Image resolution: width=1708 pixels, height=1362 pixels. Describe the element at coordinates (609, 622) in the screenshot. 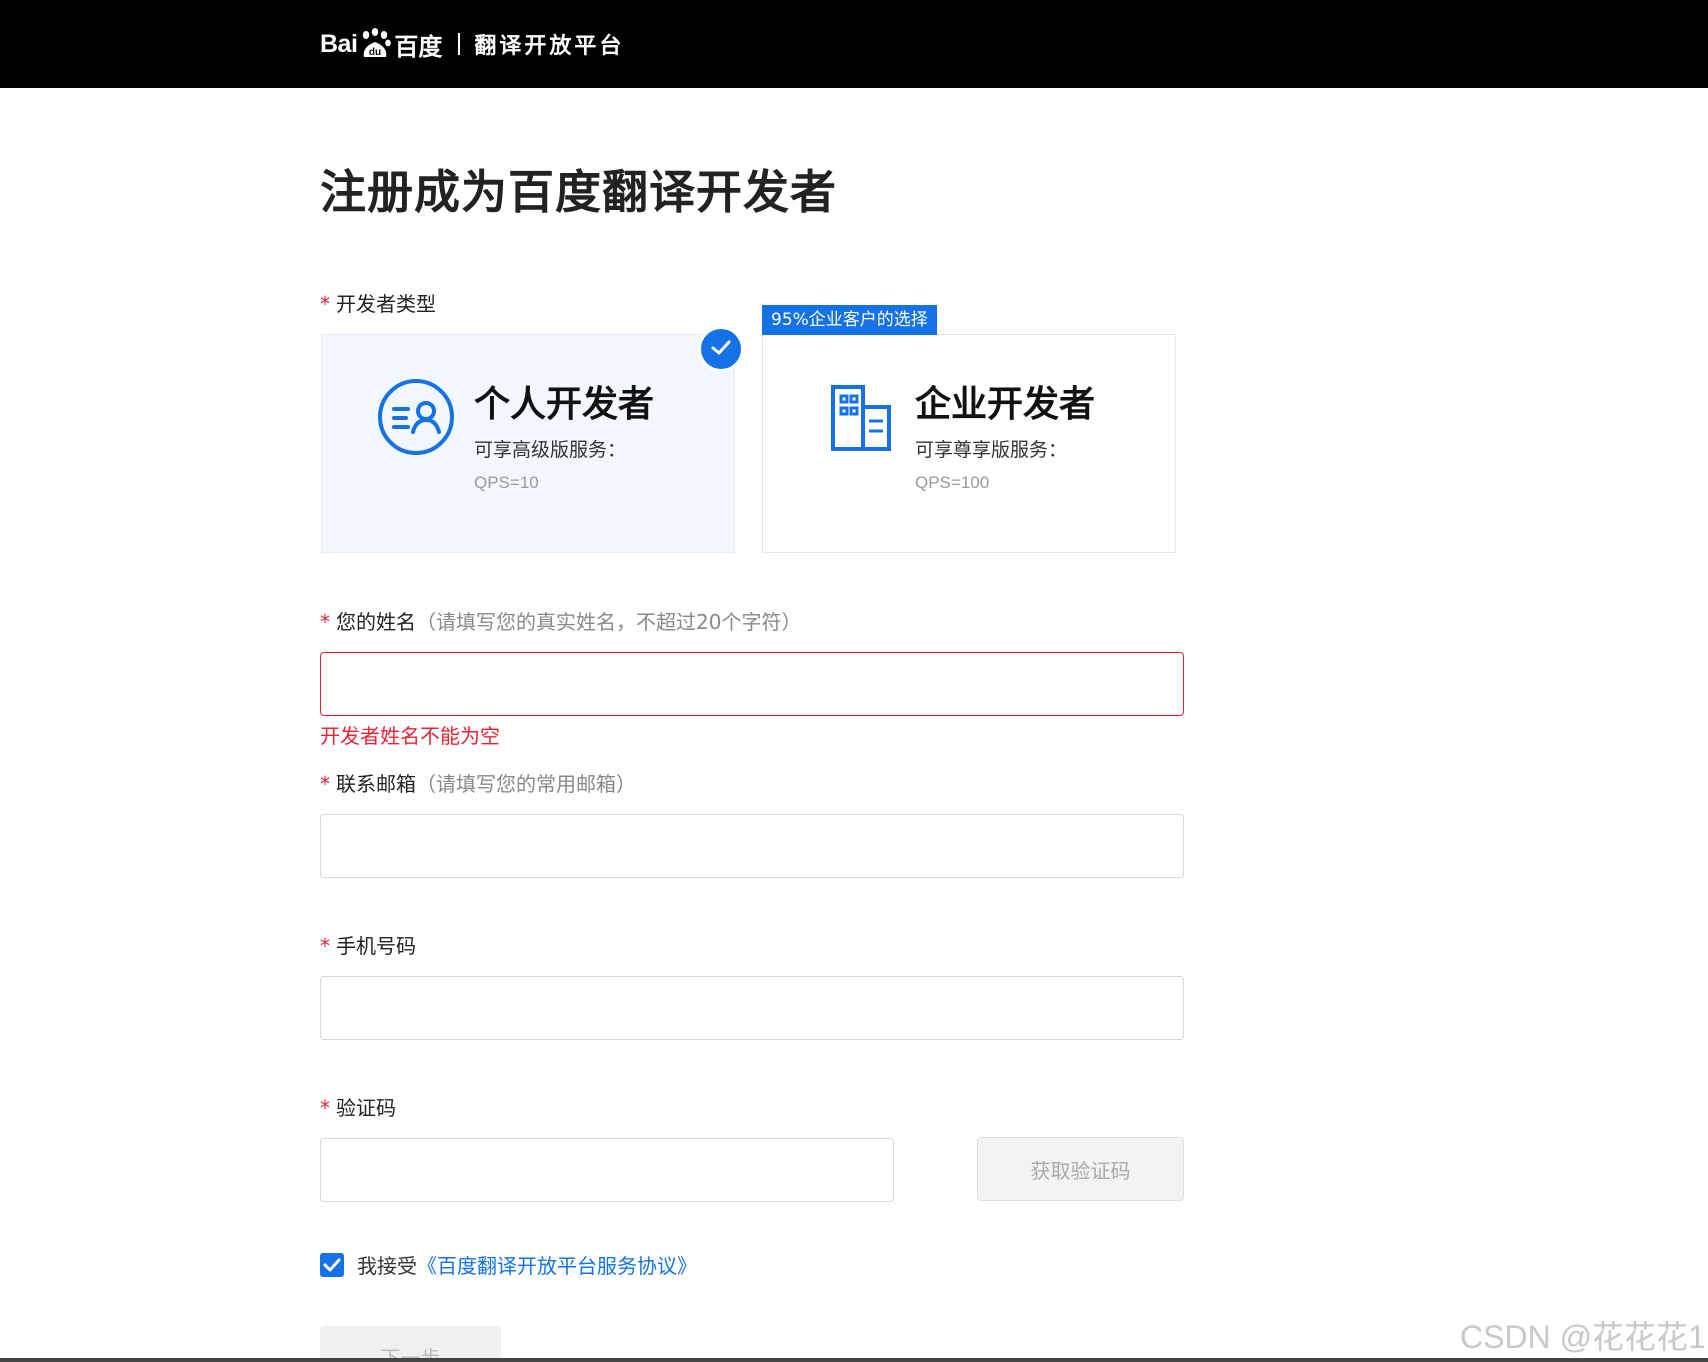

I see `name-hint: （请填写您的真实姓名，不超过20个字符）` at that location.